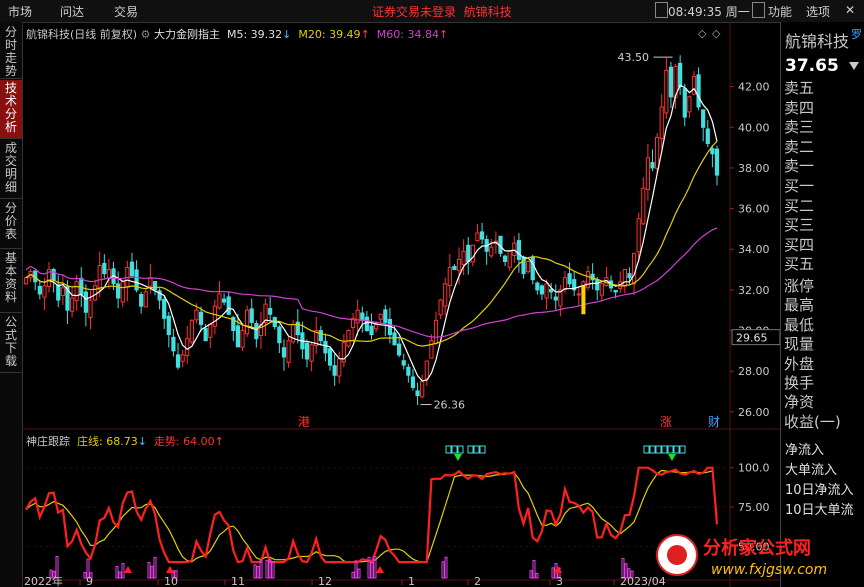 The image size is (864, 587). Describe the element at coordinates (287, 34) in the screenshot. I see `down-arrow-icon: ↓` at that location.